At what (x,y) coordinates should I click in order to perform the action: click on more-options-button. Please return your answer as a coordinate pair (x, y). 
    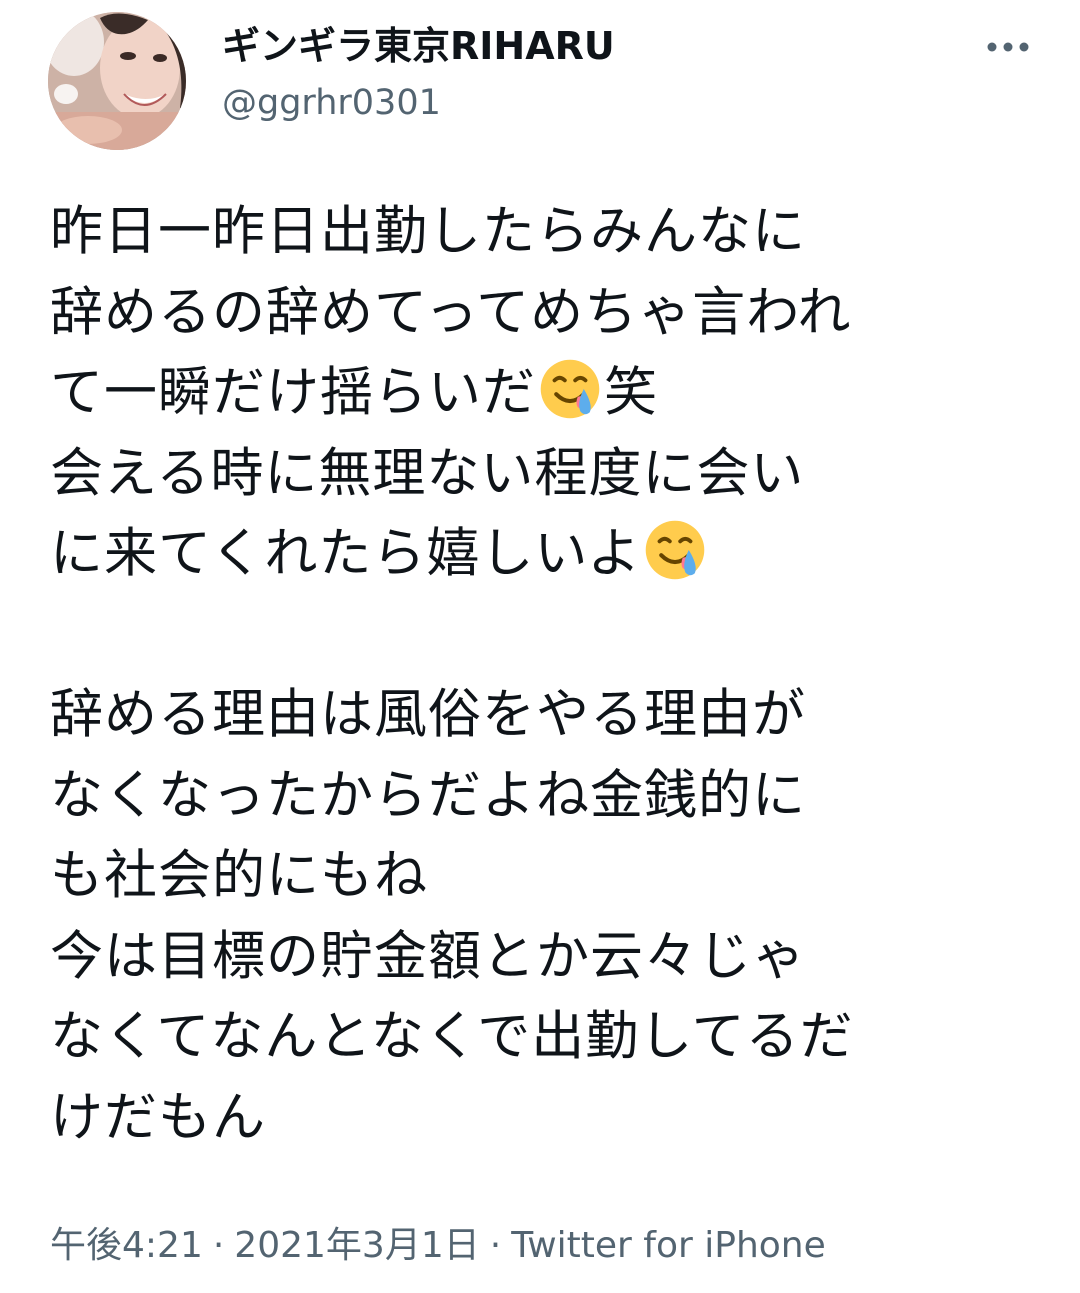
    Looking at the image, I should click on (1008, 47).